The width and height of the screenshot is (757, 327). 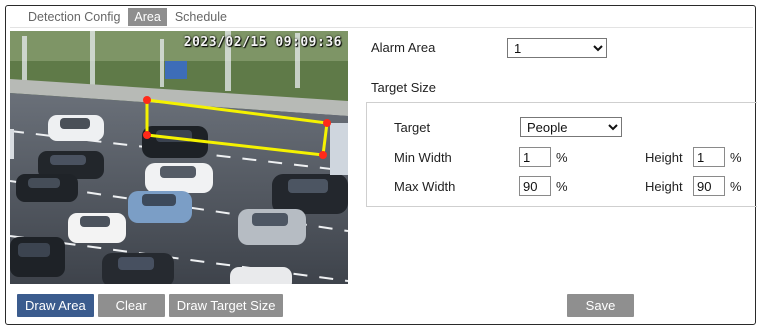 What do you see at coordinates (535, 186) in the screenshot?
I see `max-width-input` at bounding box center [535, 186].